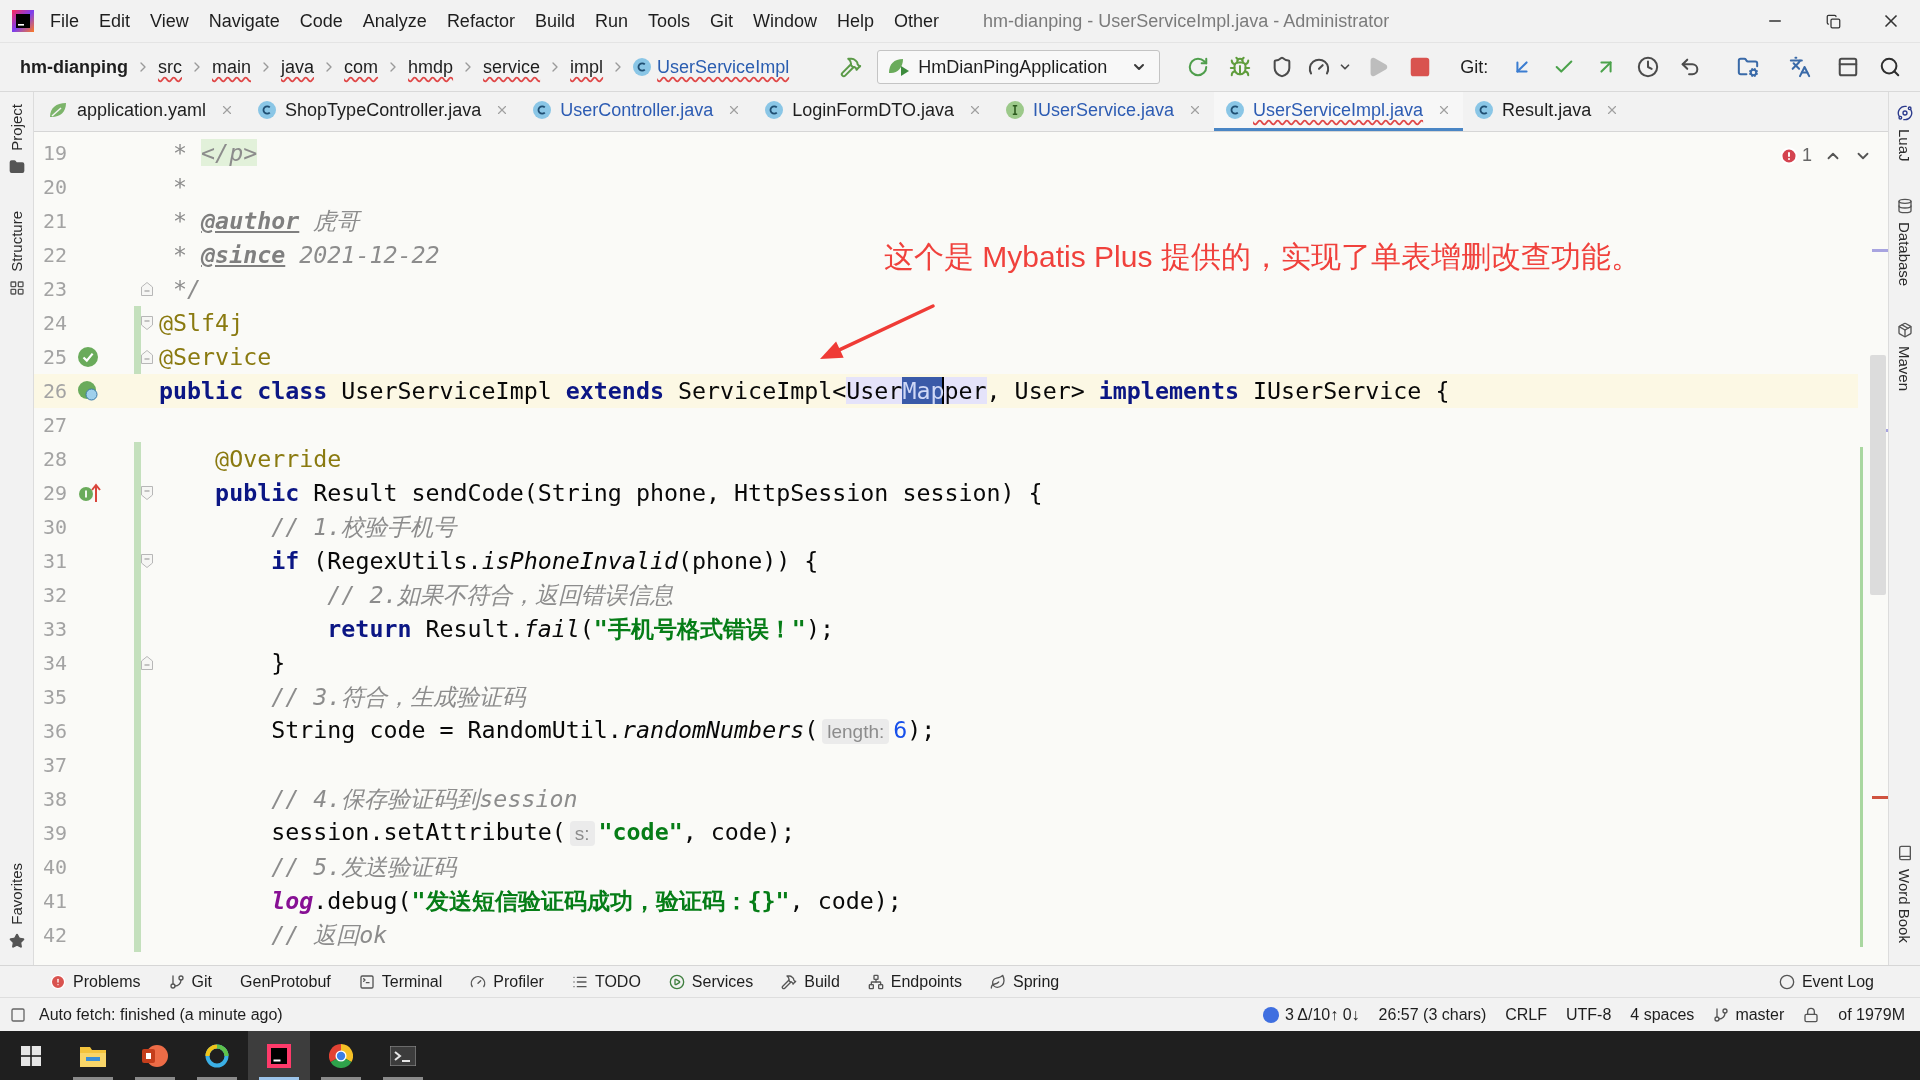 The image size is (1920, 1080). Describe the element at coordinates (810, 981) in the screenshot. I see `tool-window-button: Build` at that location.